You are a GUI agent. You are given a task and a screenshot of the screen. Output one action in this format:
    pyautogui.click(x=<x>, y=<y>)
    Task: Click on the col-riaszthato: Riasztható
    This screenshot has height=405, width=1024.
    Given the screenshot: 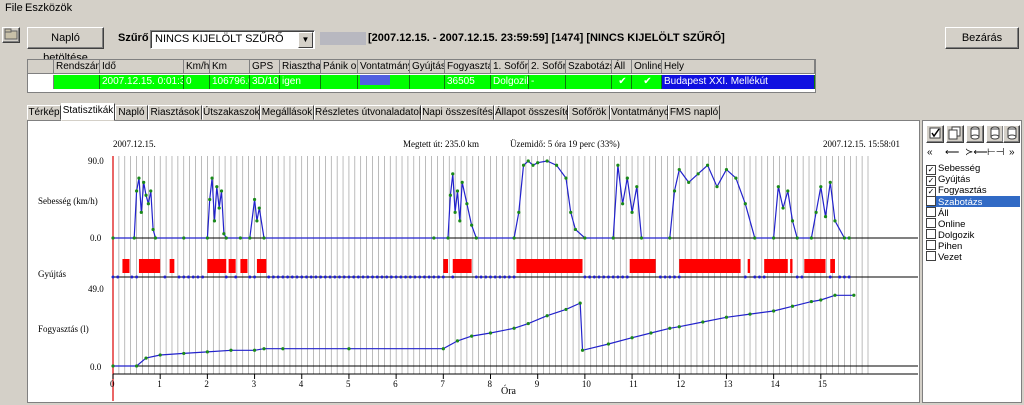 What is the action you would take?
    pyautogui.click(x=300, y=67)
    